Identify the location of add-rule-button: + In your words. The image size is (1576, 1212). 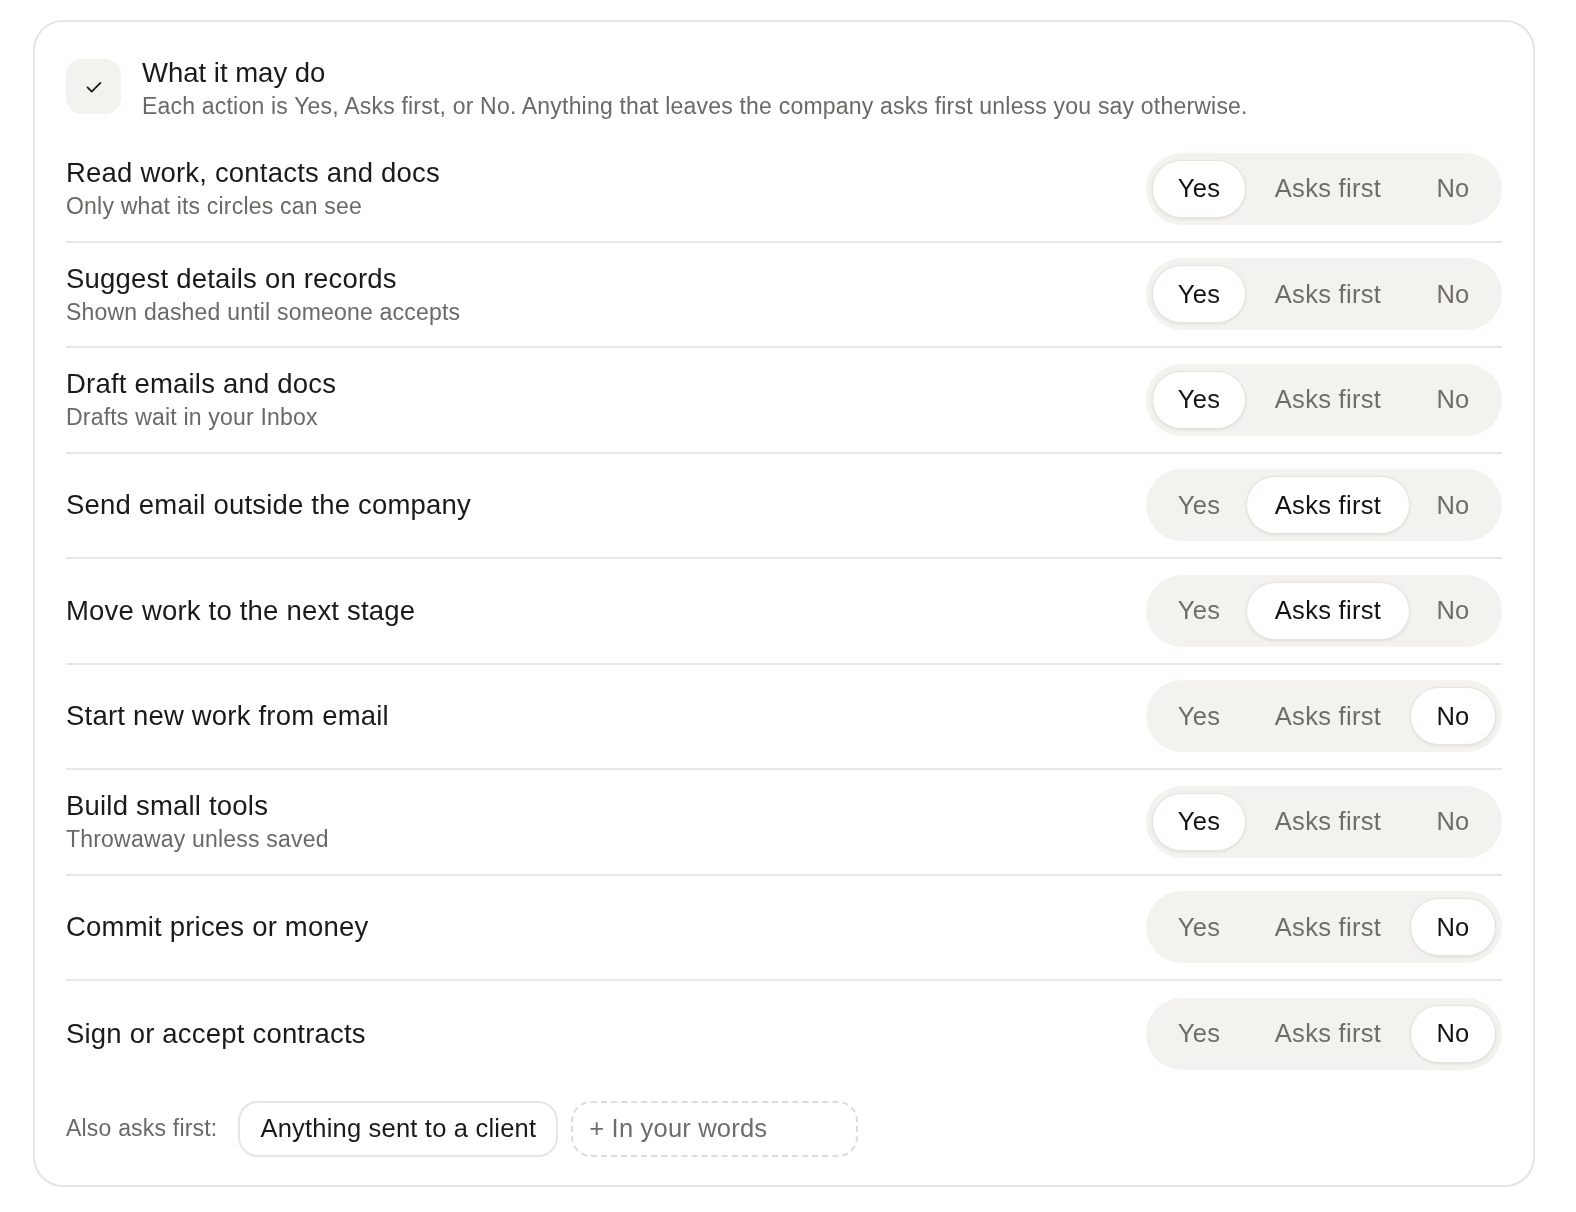
(715, 1128).